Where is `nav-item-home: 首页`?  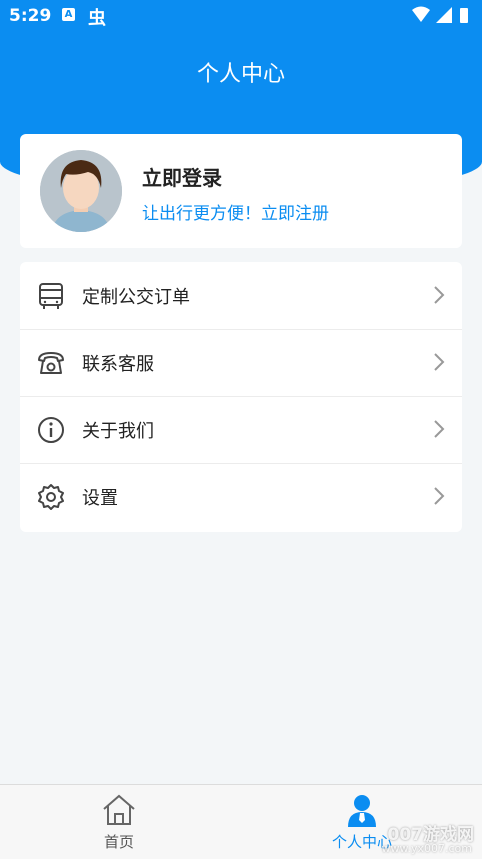
nav-item-home: 首页 is located at coordinates (119, 822).